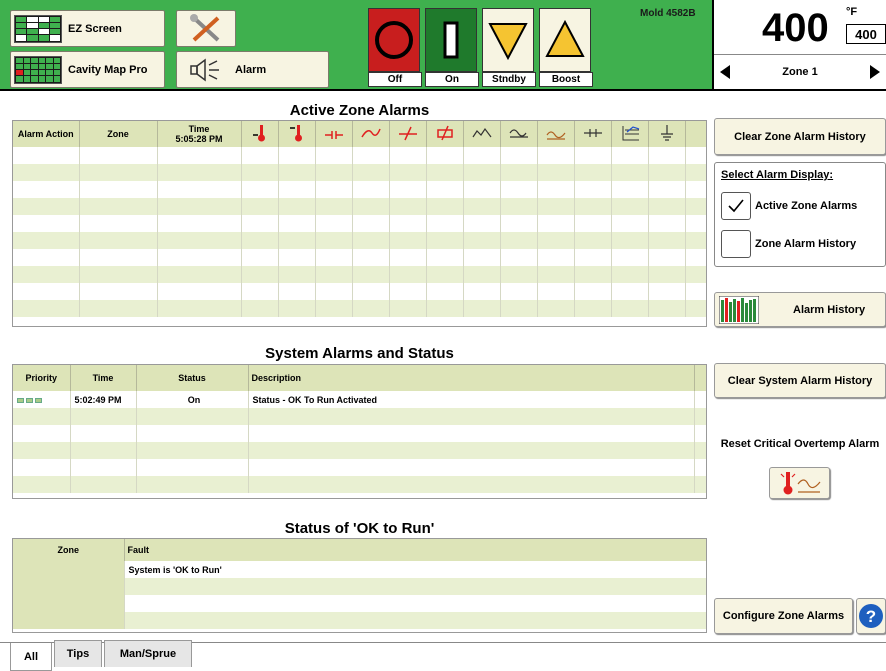 The image size is (886, 671). What do you see at coordinates (87, 28) in the screenshot?
I see `ez-screen-button: EZ Screen` at bounding box center [87, 28].